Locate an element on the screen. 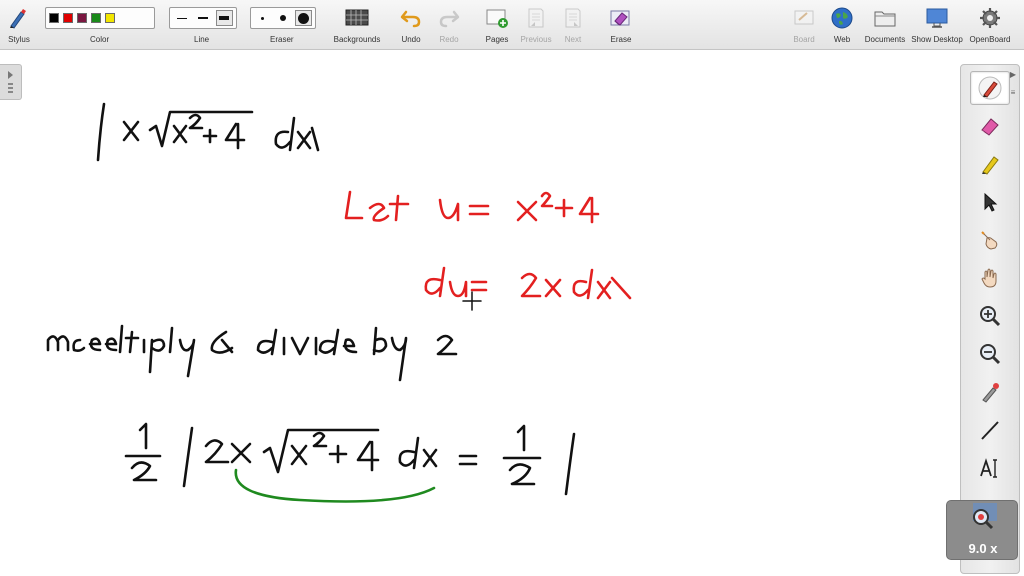  documents-label: Documents is located at coordinates (885, 39).